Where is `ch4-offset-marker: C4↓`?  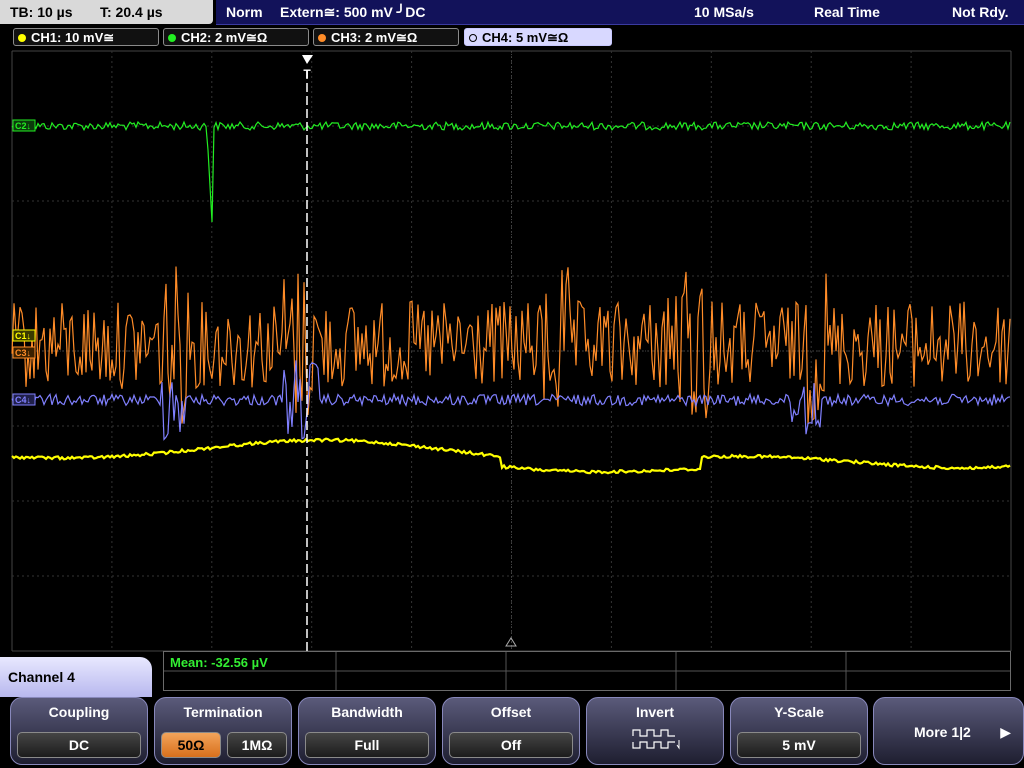
ch4-offset-marker: C4↓ is located at coordinates (23, 400).